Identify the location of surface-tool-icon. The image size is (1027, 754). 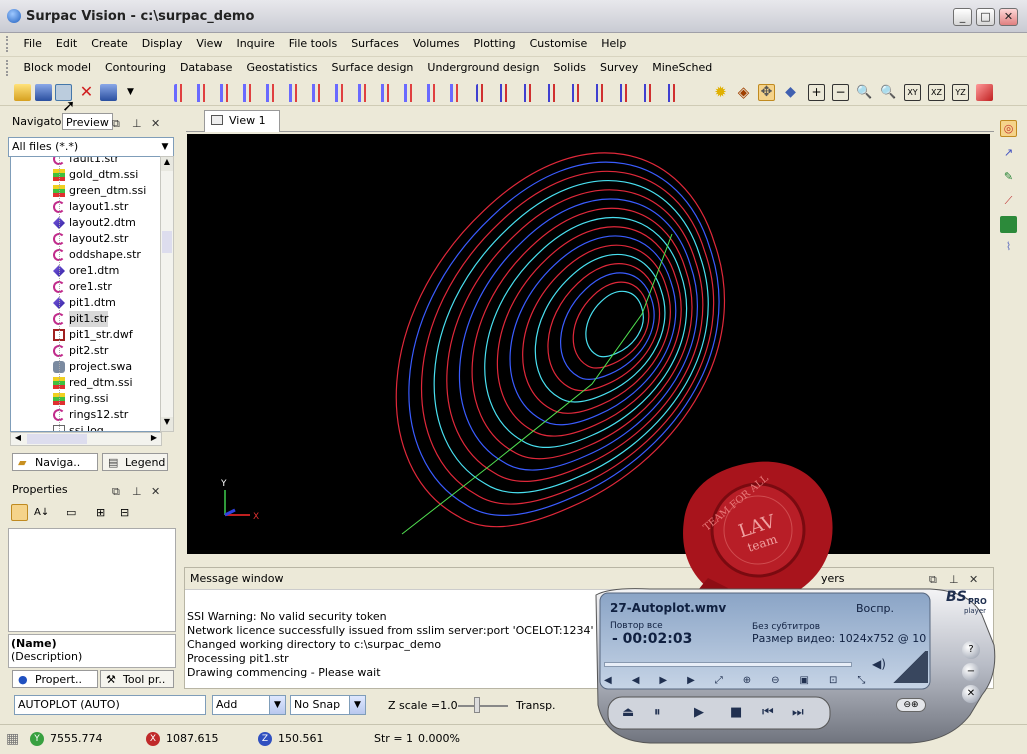
(1008, 224).